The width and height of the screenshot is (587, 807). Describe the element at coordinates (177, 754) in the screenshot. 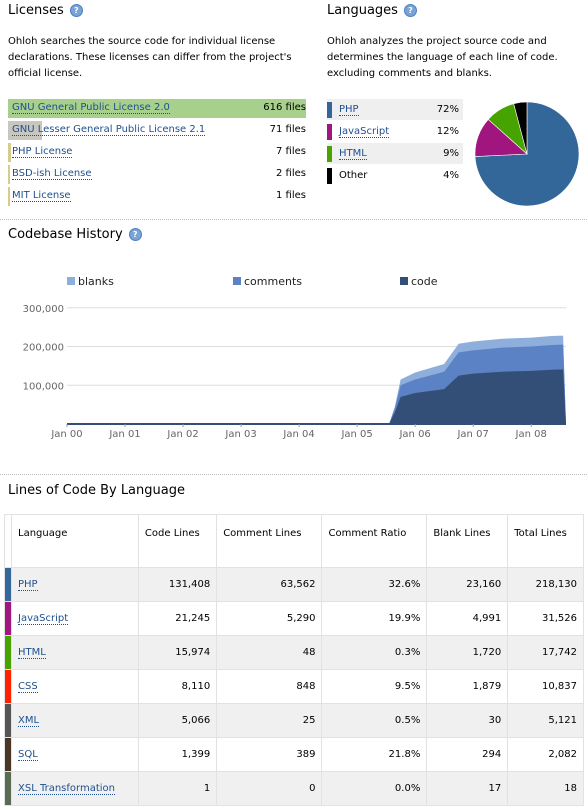

I see `value-cell: 1,399` at that location.